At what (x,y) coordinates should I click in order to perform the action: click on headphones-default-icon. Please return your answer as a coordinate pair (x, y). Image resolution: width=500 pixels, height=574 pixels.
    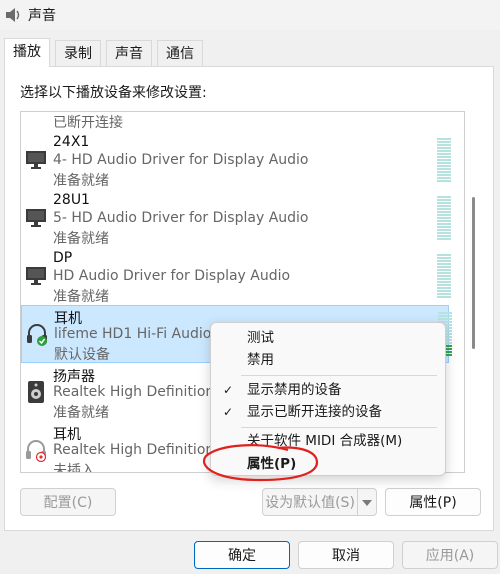
    Looking at the image, I should click on (37, 334).